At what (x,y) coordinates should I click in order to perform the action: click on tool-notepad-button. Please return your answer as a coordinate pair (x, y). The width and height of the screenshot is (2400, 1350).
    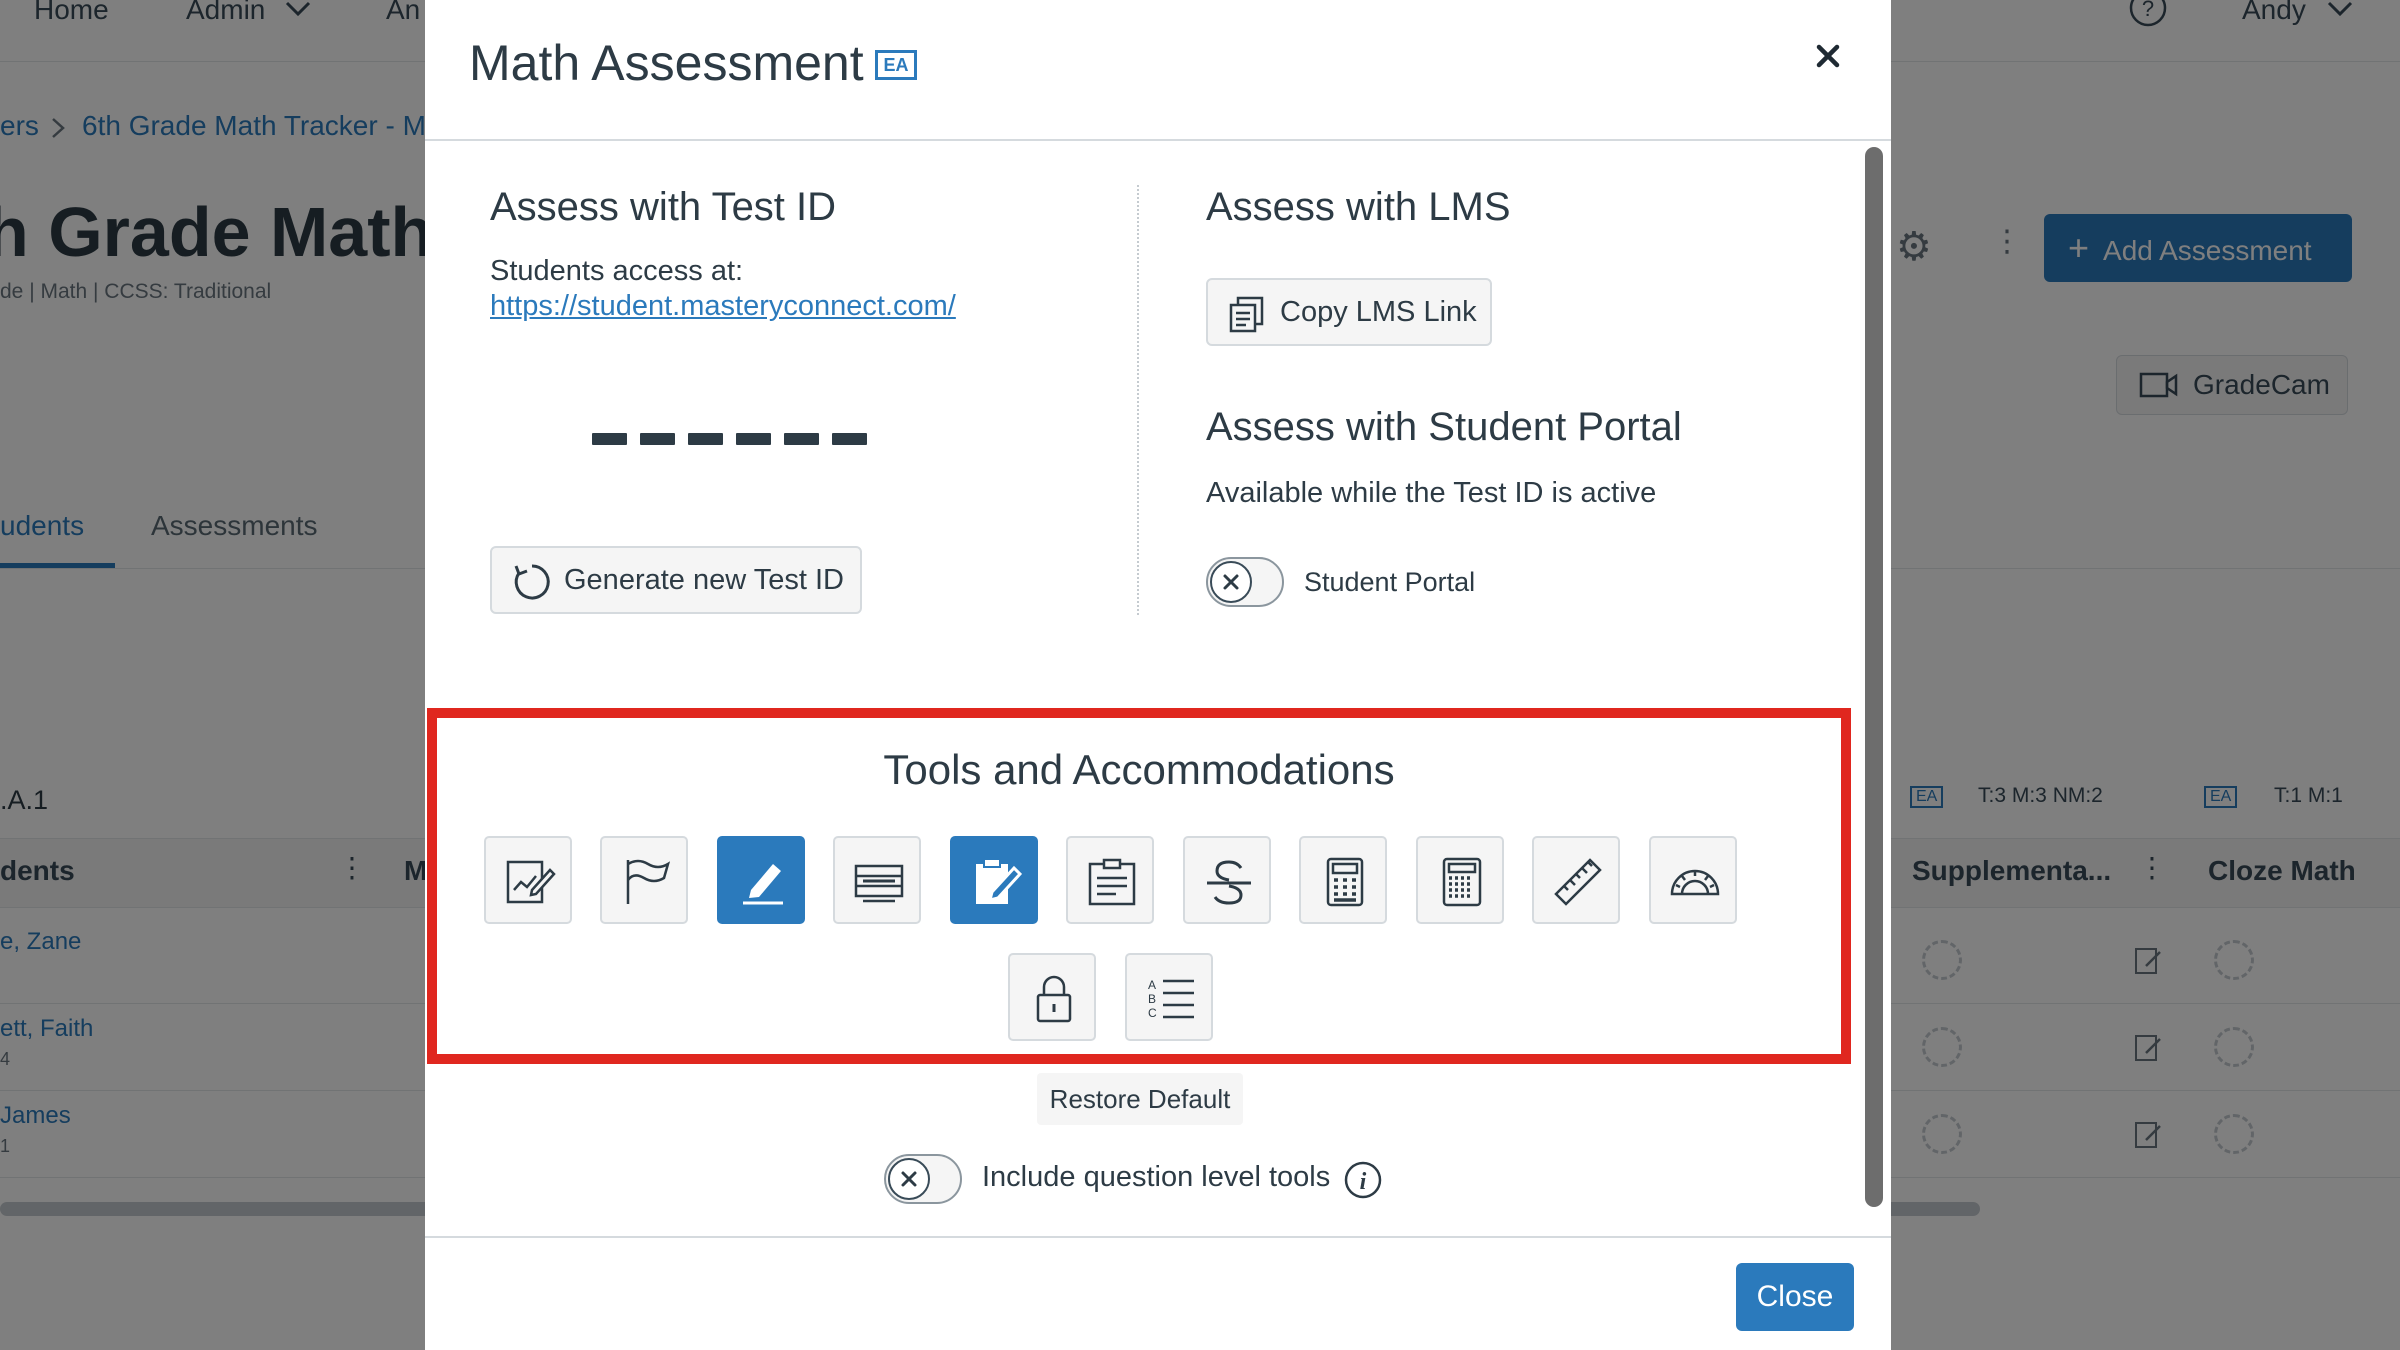
    Looking at the image, I should click on (528, 880).